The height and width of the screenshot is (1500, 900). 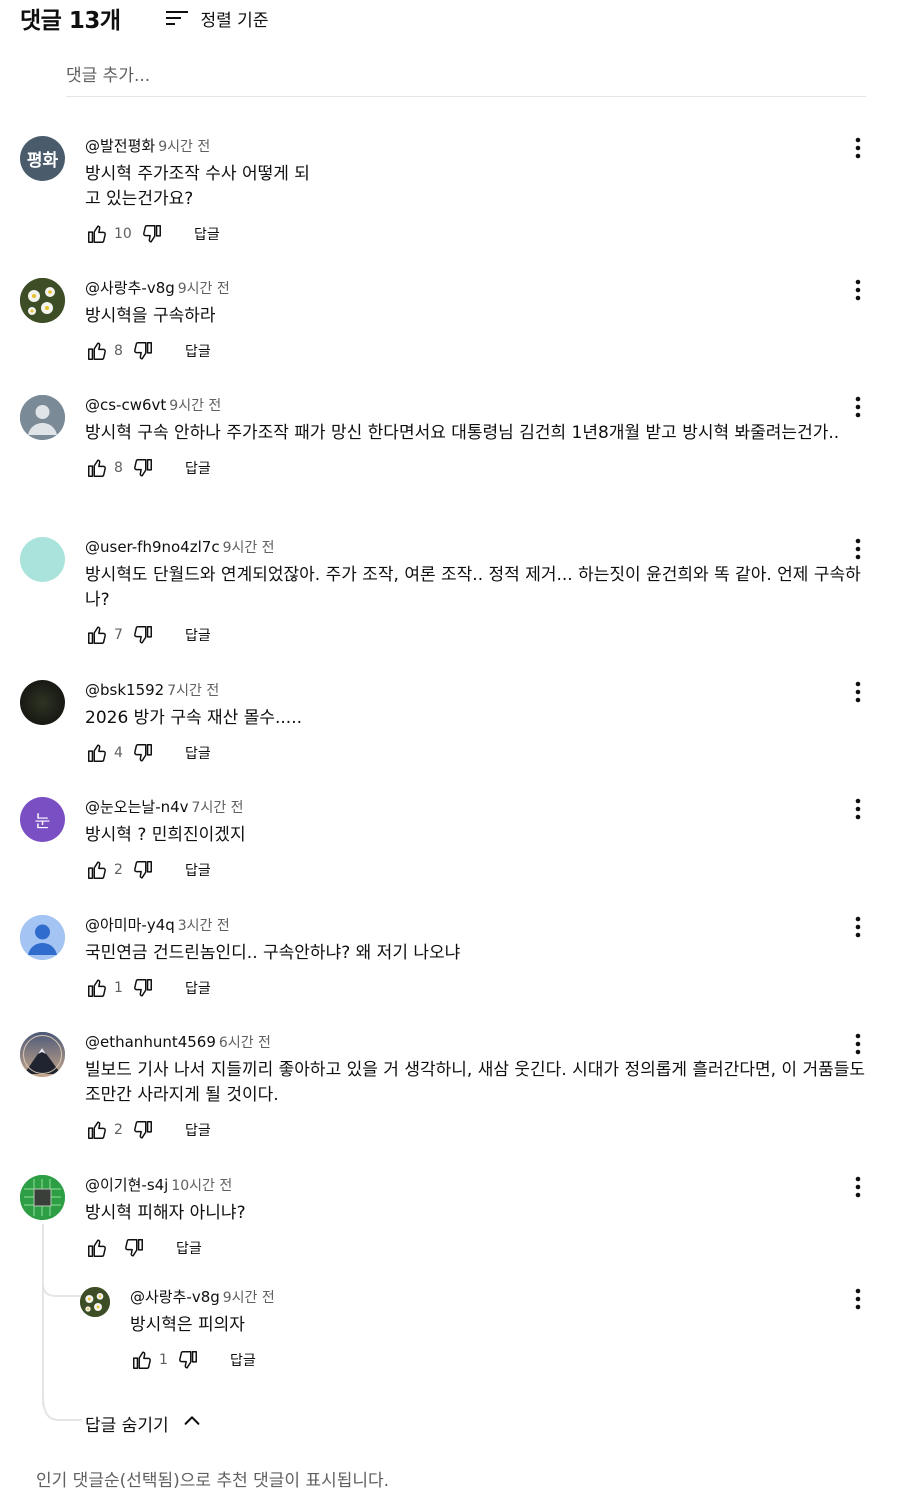 What do you see at coordinates (480, 234) in the screenshot?
I see `comment-actions: 10 답글` at bounding box center [480, 234].